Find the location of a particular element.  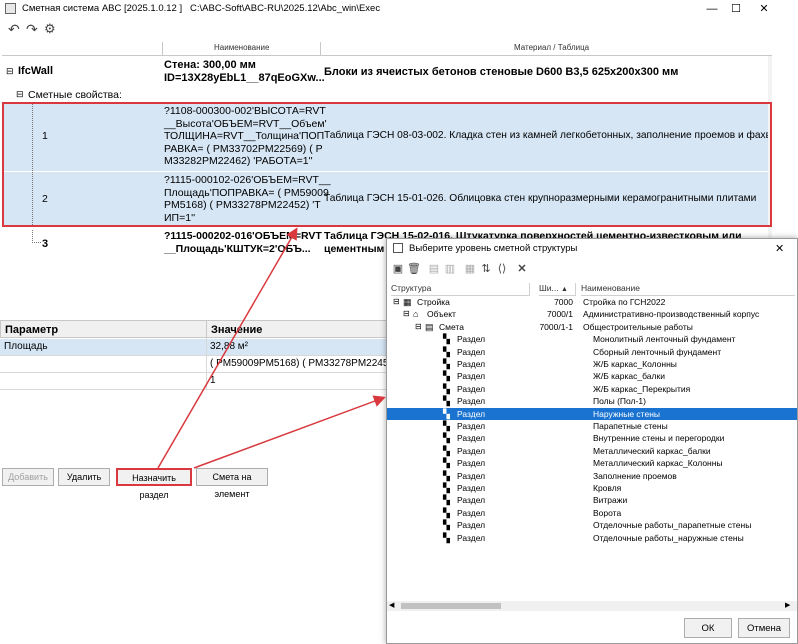

row-name: Сборный ленточный фундамент is located at coordinates (657, 351).